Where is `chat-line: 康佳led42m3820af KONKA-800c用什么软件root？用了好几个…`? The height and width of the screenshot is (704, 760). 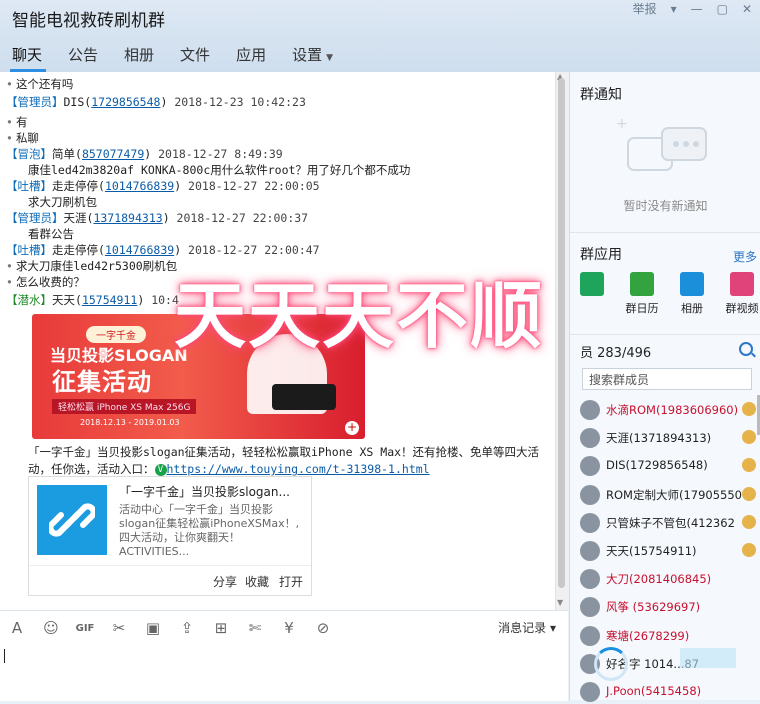
chat-line: 康佳led42m3820af KONKA-800c用什么软件root？用了好几个… is located at coordinates (208, 170).